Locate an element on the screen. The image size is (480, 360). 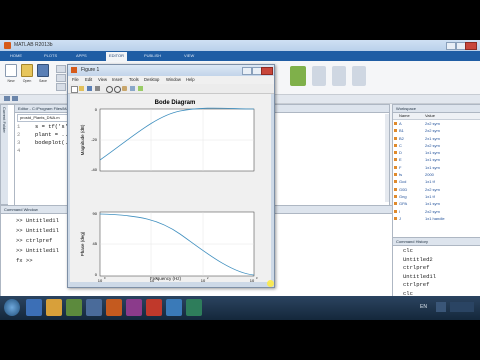
x-tick-label: 10 is located at coordinates (100, 280).